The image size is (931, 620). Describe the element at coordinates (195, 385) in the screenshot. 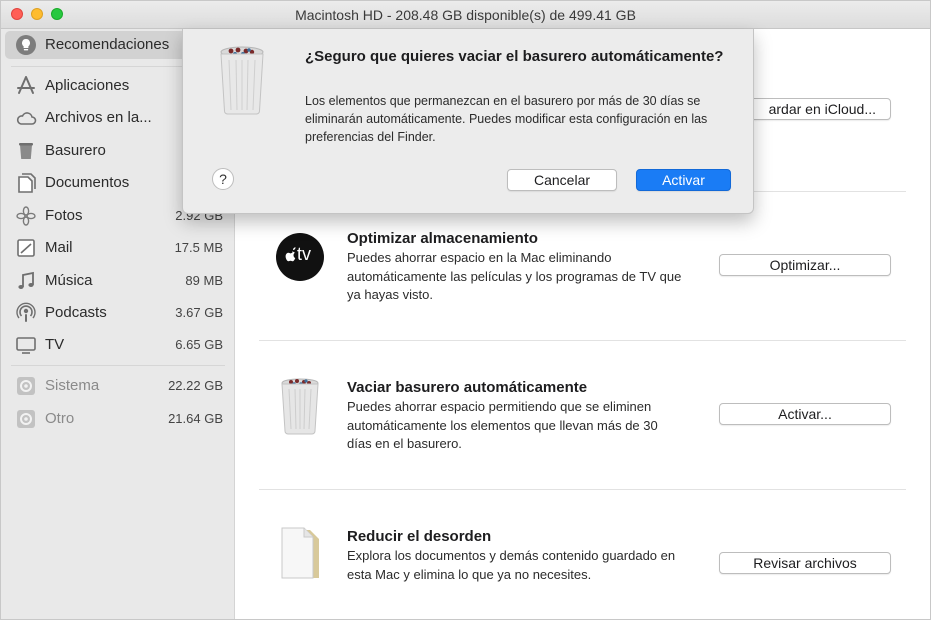

I see `sidebar-item-size: 22.22 GB` at that location.